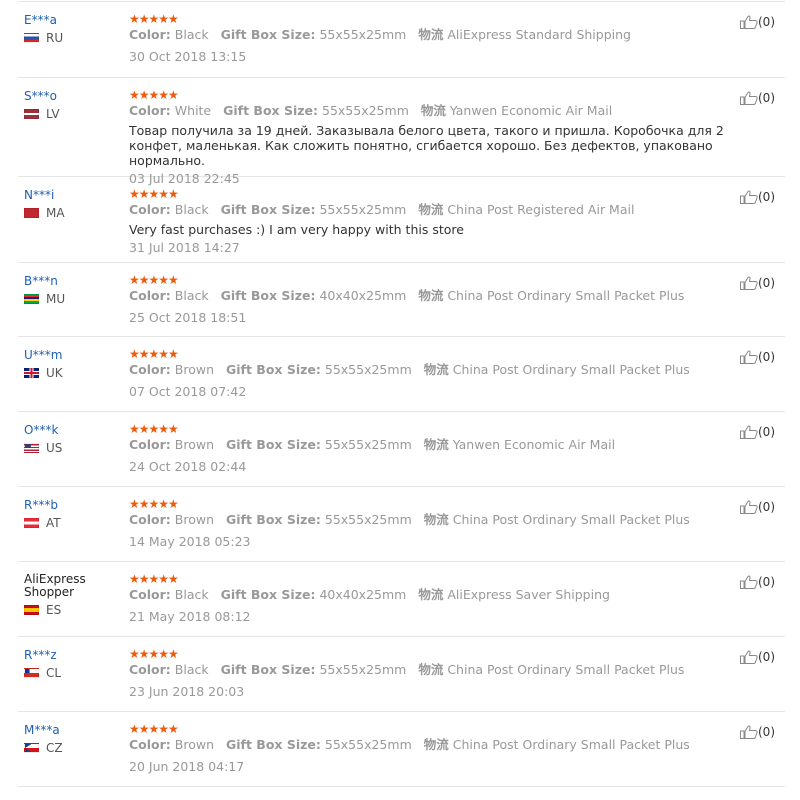 The image size is (800, 800). Describe the element at coordinates (31, 114) in the screenshot. I see `flag-lv-icon` at that location.